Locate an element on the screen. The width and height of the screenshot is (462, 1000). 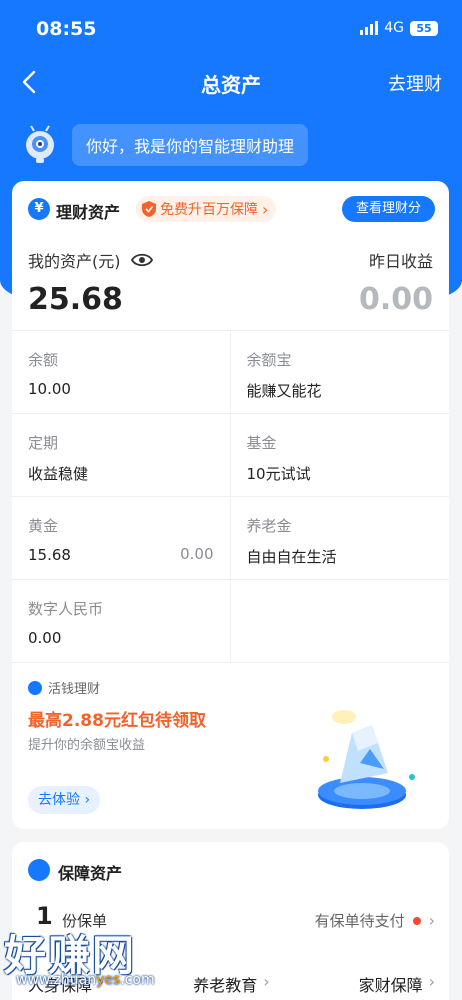
yesterday-income-value: 0.00 is located at coordinates (395, 299).